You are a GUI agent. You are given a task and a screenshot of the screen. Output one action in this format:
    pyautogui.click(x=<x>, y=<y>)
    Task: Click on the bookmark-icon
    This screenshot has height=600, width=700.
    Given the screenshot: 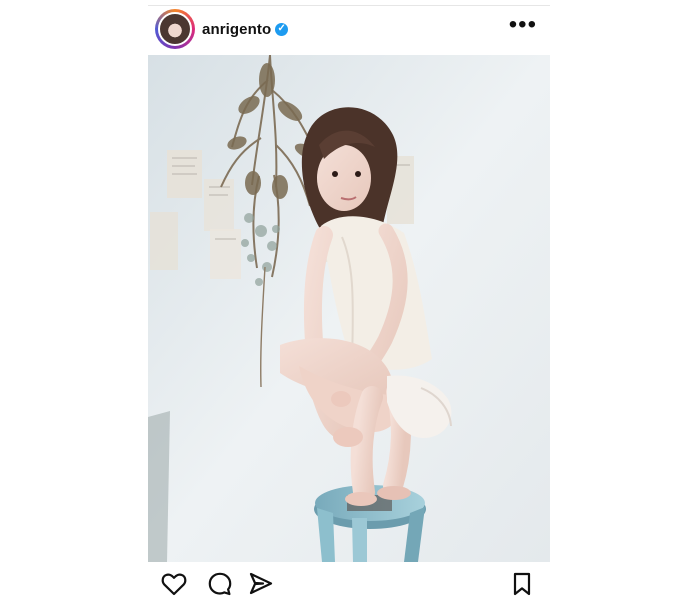 What is the action you would take?
    pyautogui.click(x=522, y=584)
    